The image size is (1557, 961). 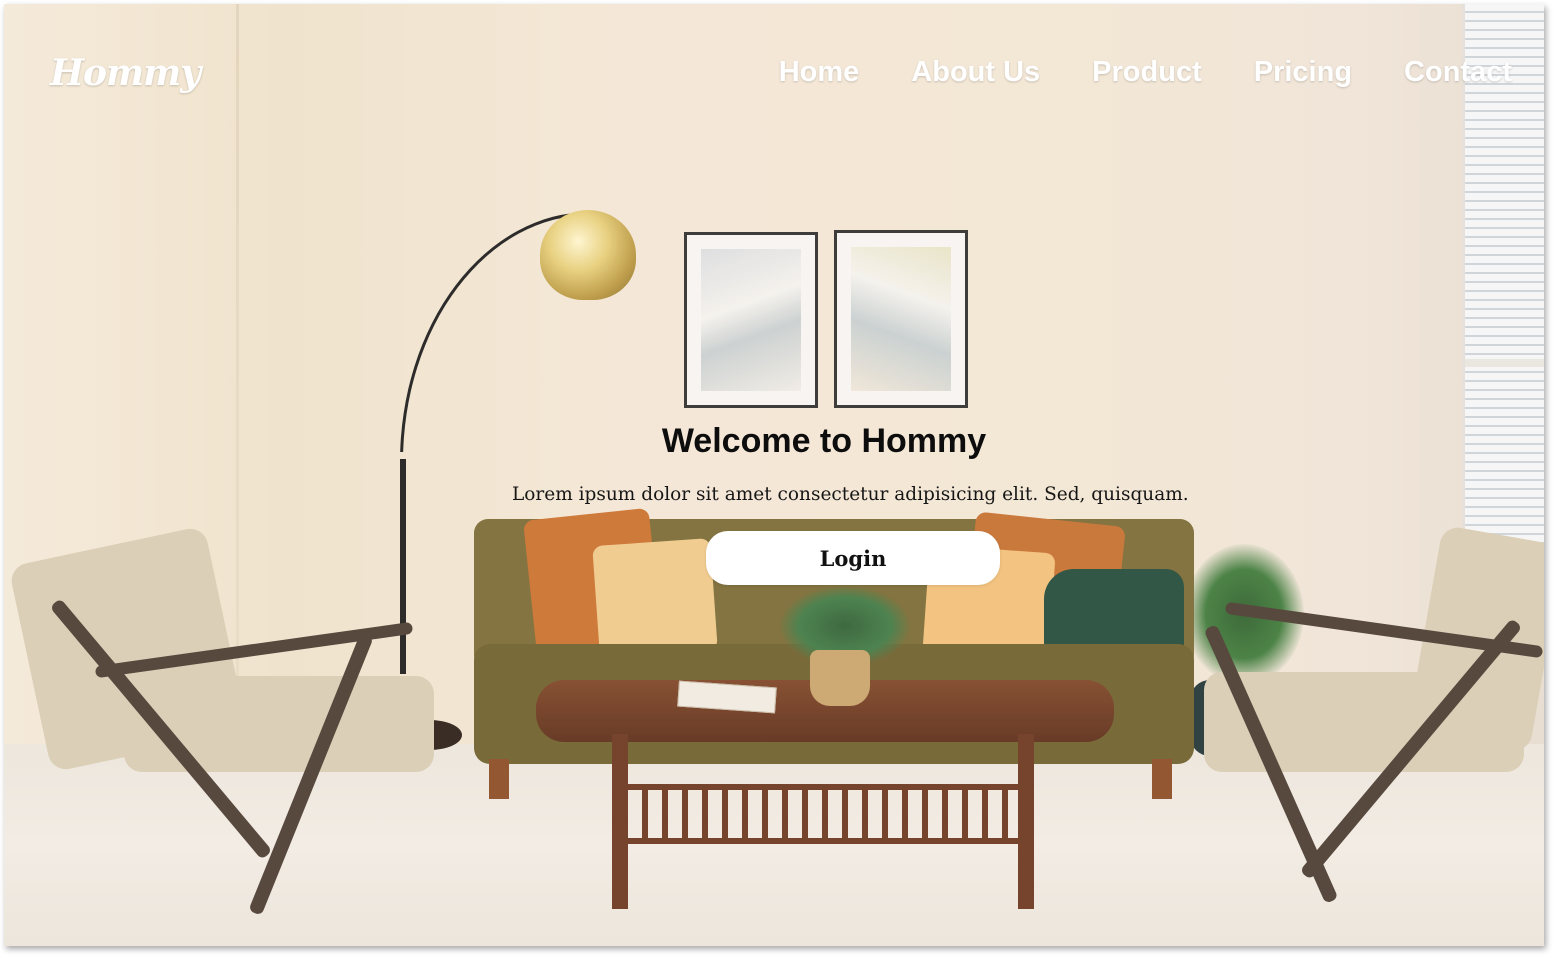 I want to click on nav-item-pricing: Pricing, so click(x=1303, y=72).